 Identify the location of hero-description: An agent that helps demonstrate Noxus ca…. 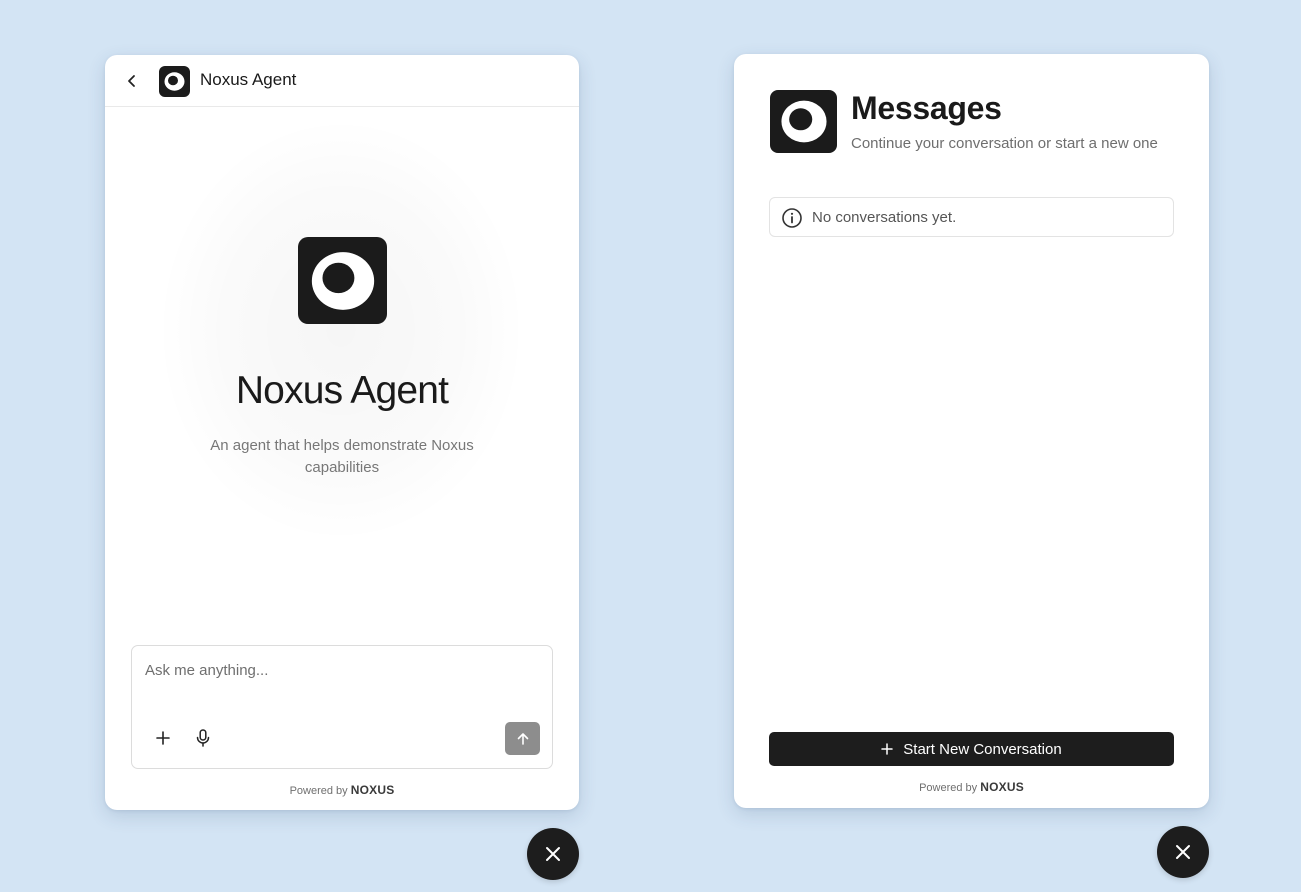
(342, 456).